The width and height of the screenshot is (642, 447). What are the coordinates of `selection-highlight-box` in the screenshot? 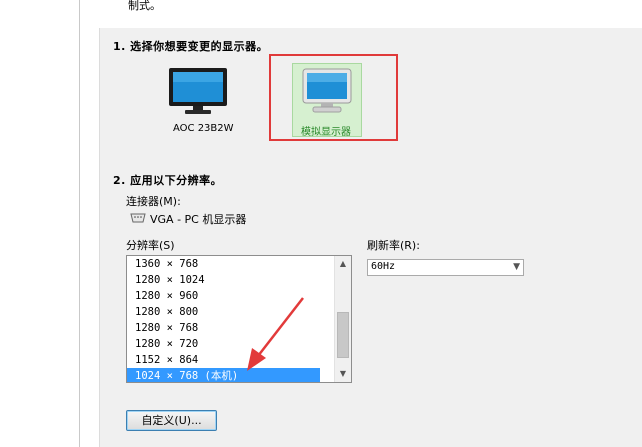 It's located at (333, 97).